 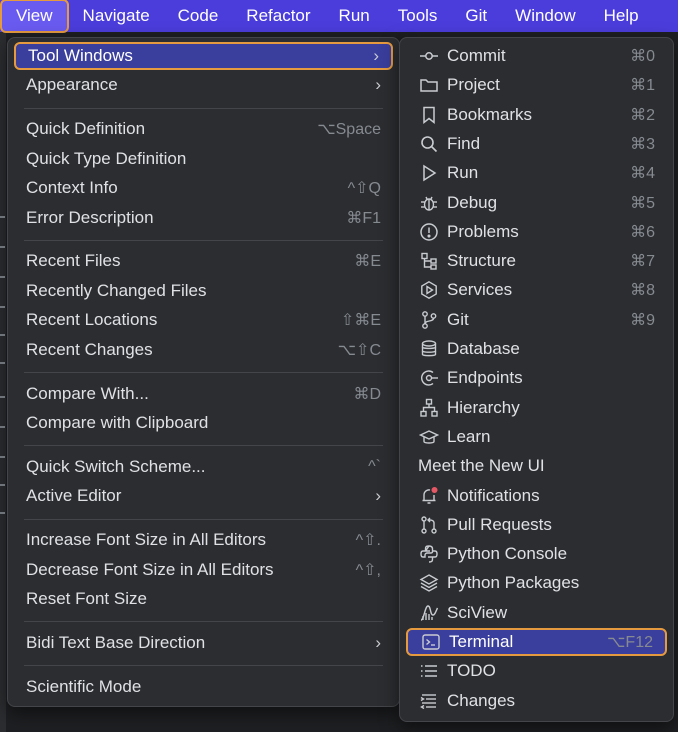 I want to click on menu-help: Help, so click(x=621, y=16).